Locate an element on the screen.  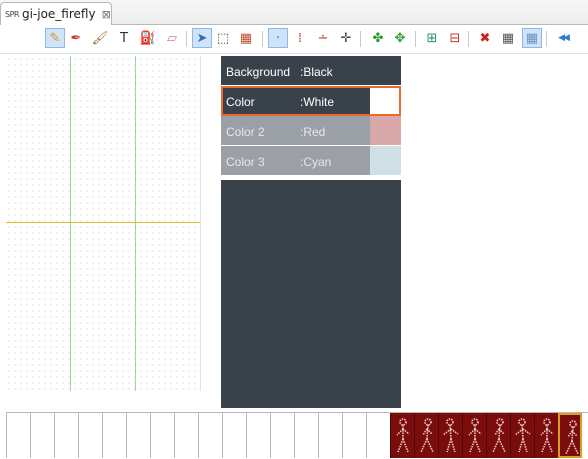
color-grid-tool-icon: ▦ is located at coordinates (246, 38).